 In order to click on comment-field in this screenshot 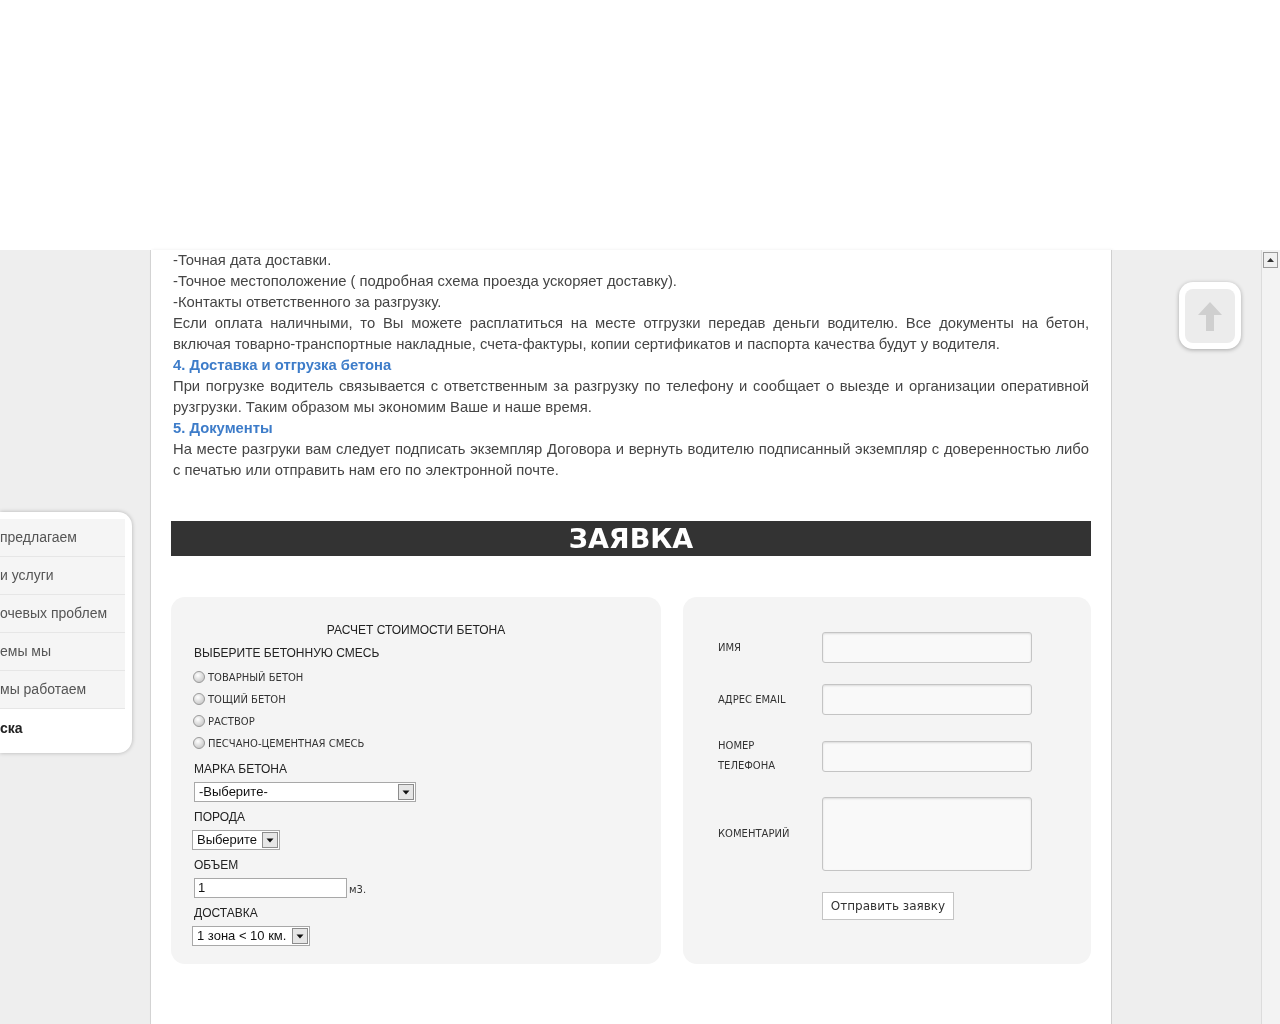, I will do `click(927, 834)`.